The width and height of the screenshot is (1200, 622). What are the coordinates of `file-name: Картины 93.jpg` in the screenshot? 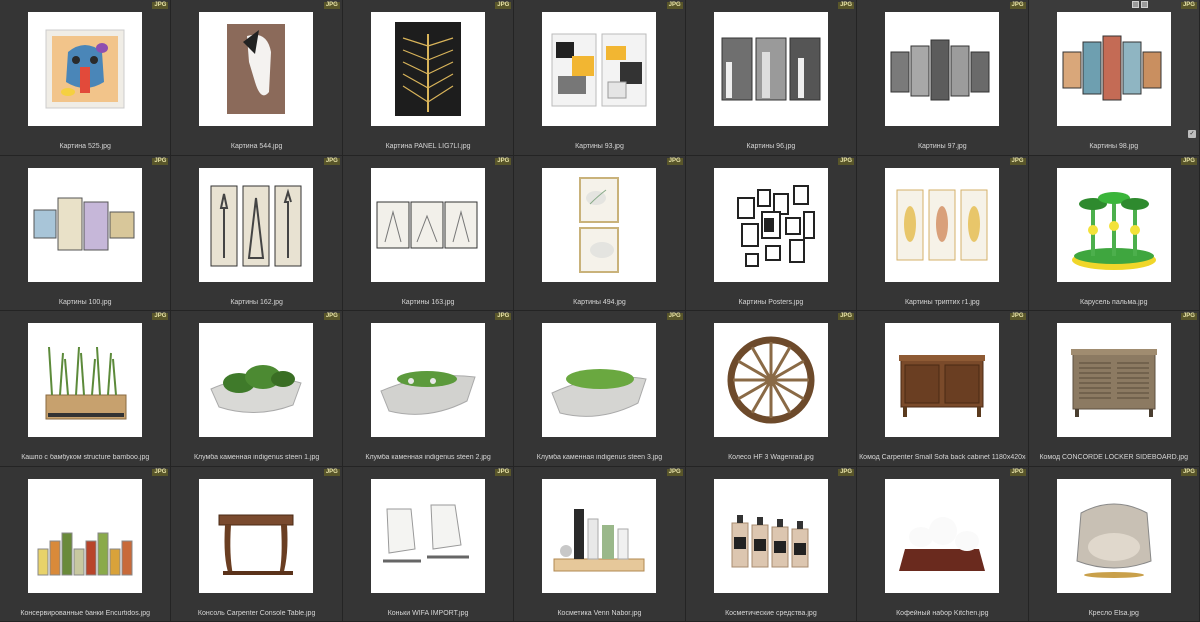 It's located at (599, 146).